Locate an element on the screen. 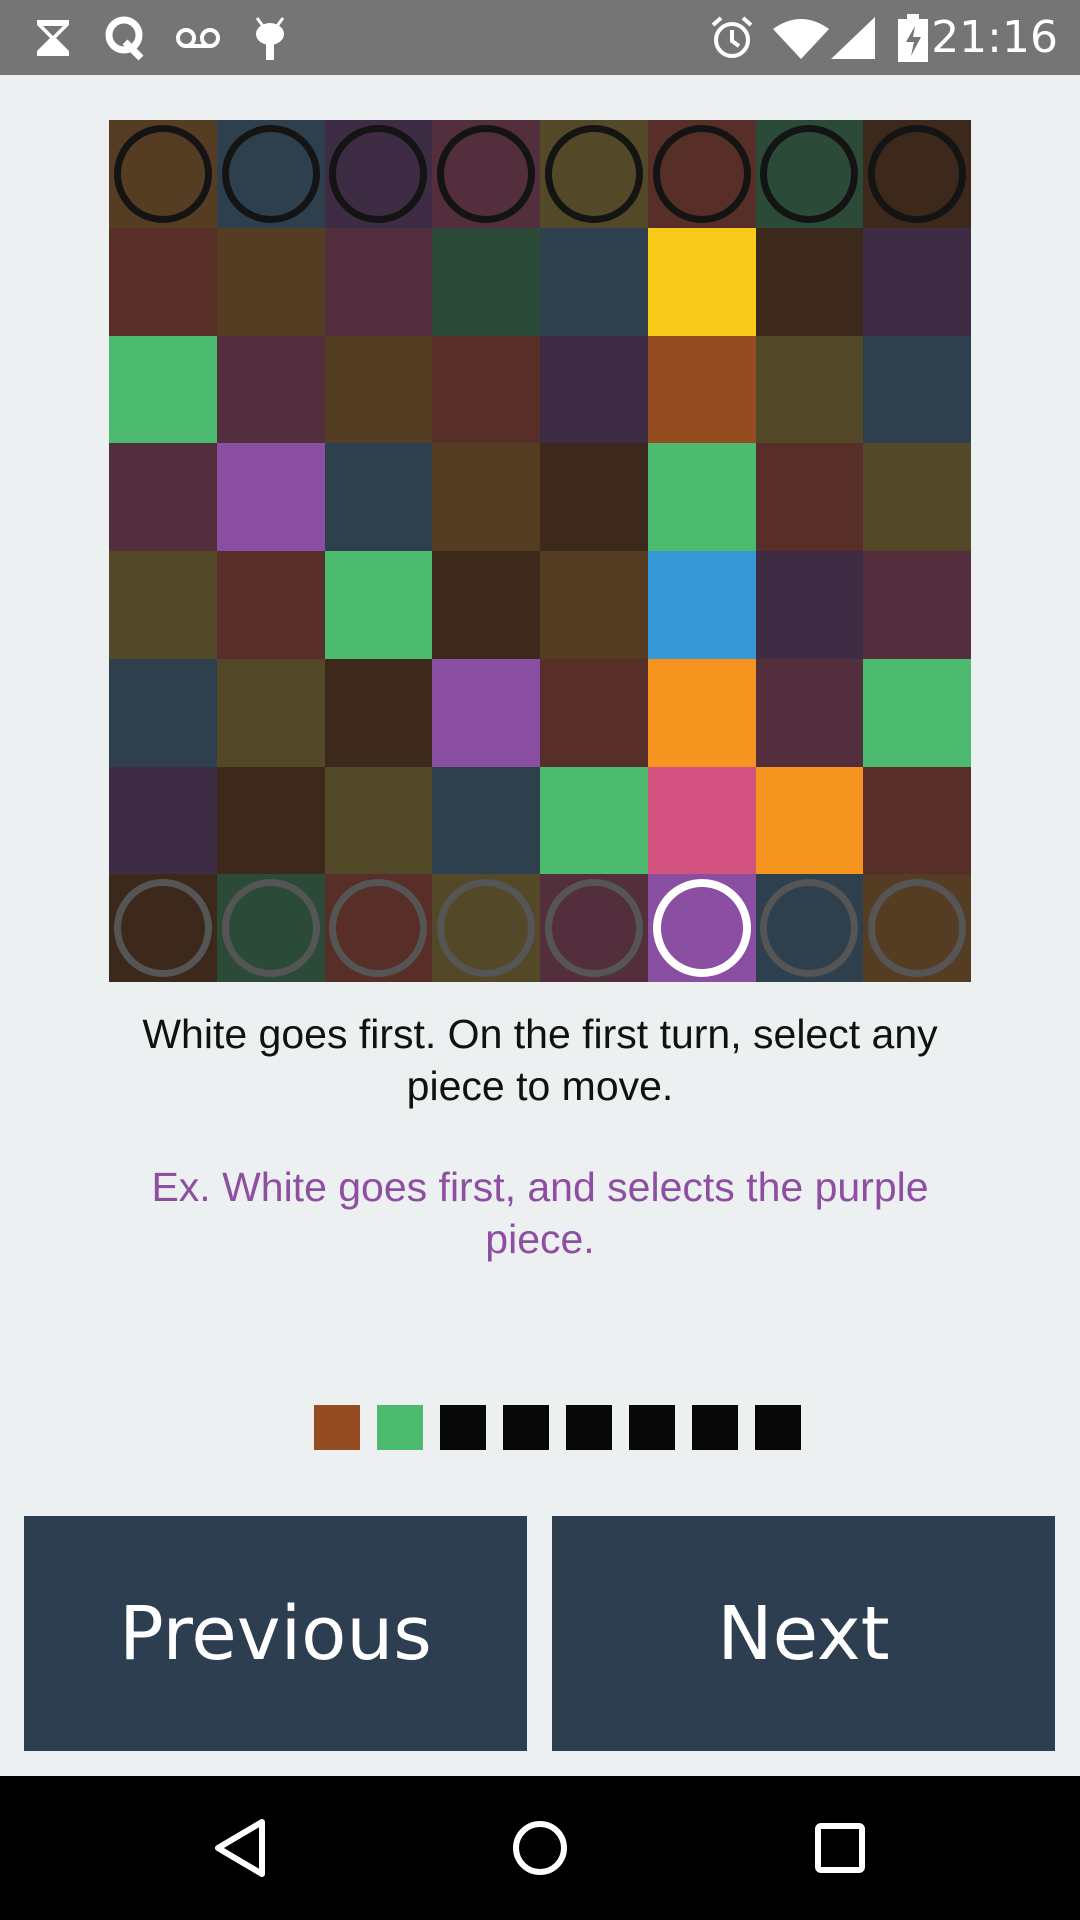 The height and width of the screenshot is (1920, 1080). selected-white-piece is located at coordinates (701, 928).